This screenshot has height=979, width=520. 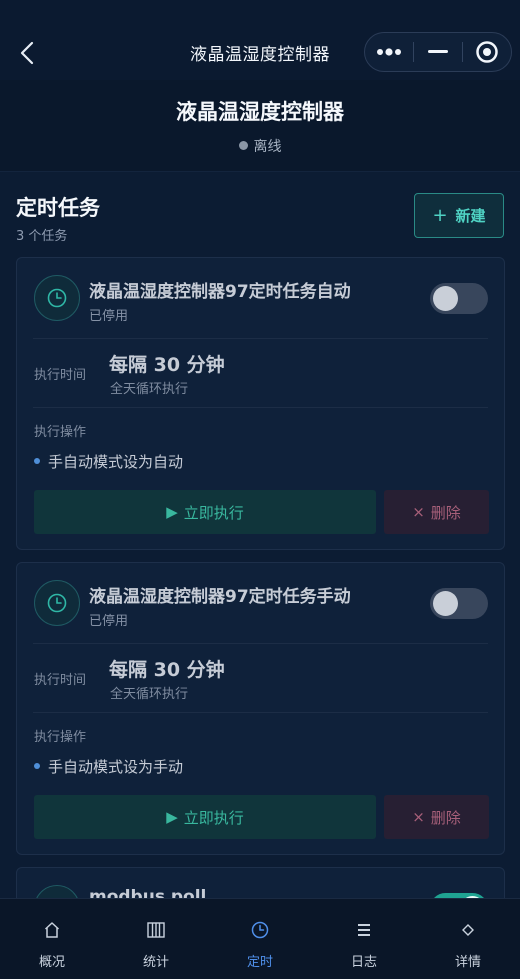 What do you see at coordinates (440, 215) in the screenshot?
I see `plus-icon: +` at bounding box center [440, 215].